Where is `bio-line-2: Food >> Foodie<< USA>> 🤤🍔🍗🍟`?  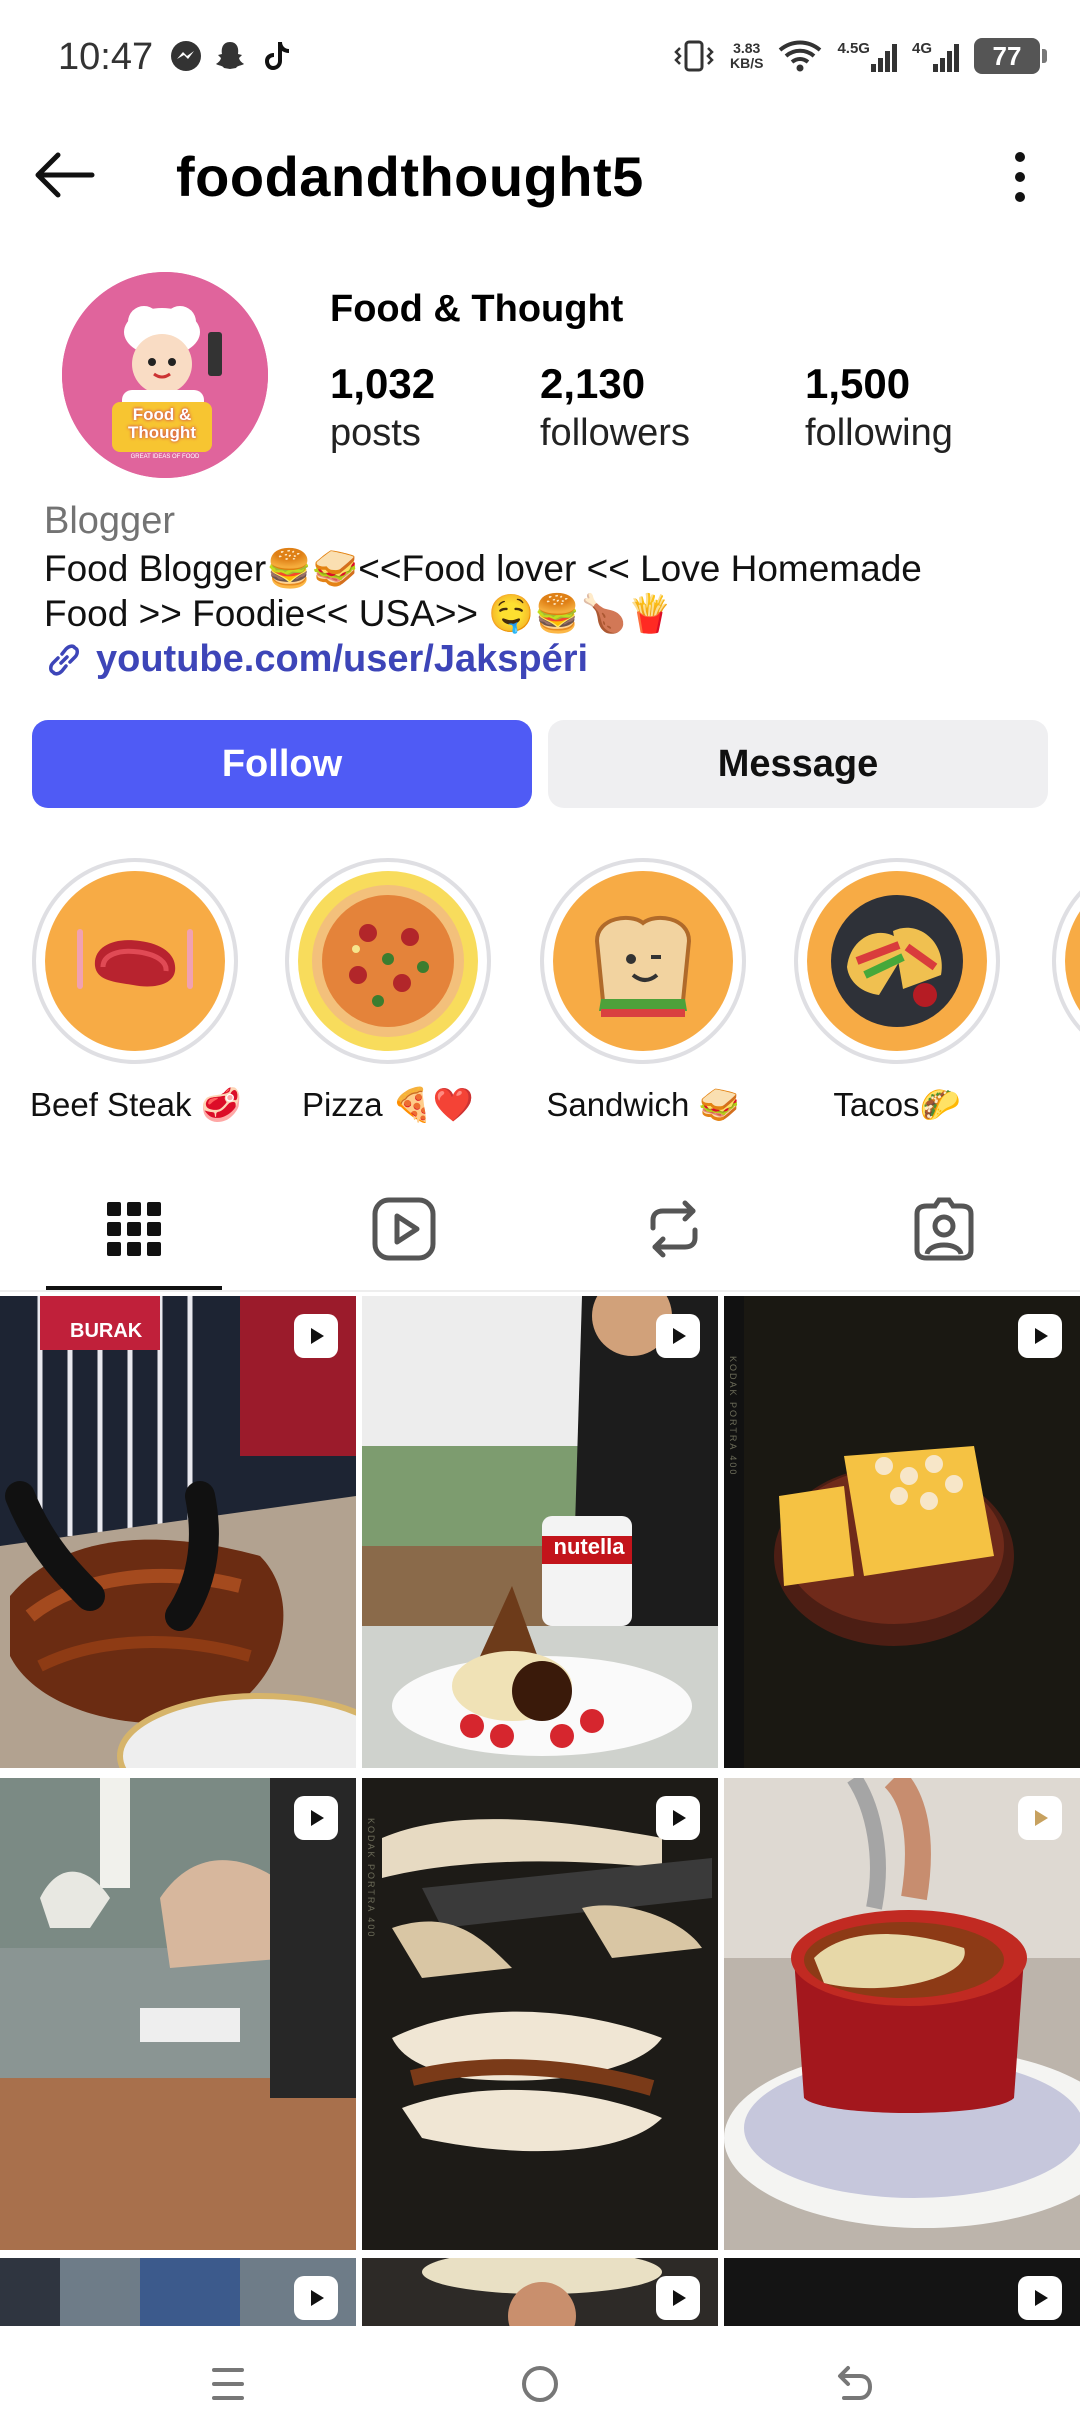 bio-line-2: Food >> Foodie<< USA>> 🤤🍔🍗🍟 is located at coordinates (358, 613).